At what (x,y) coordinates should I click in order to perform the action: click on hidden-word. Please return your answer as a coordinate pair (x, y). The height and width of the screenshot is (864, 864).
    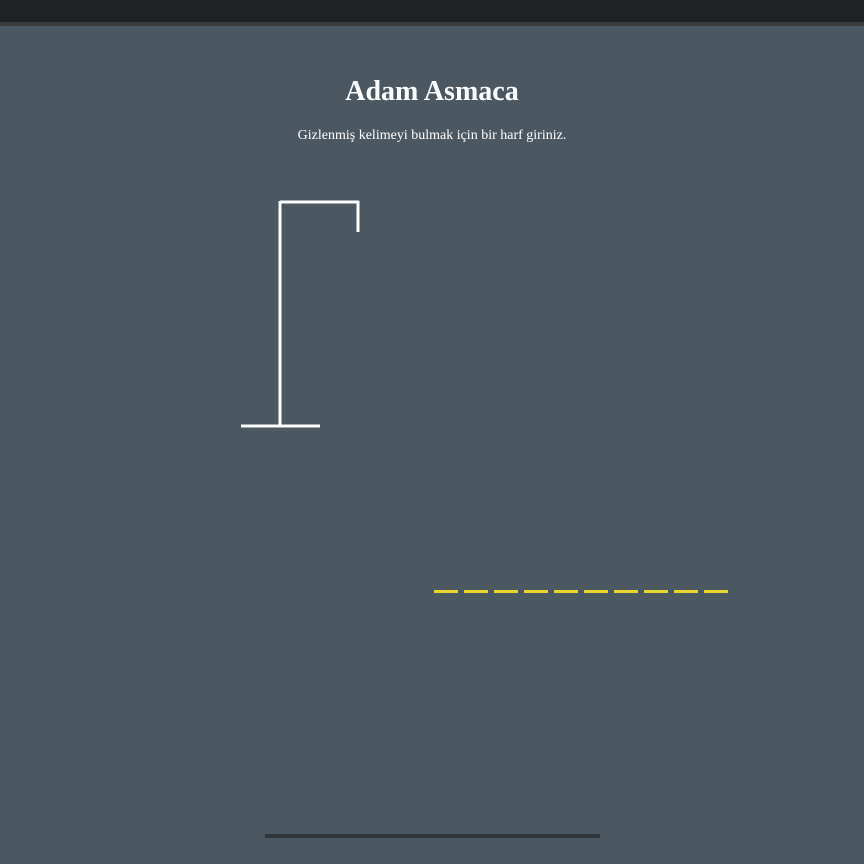
    Looking at the image, I should click on (581, 592).